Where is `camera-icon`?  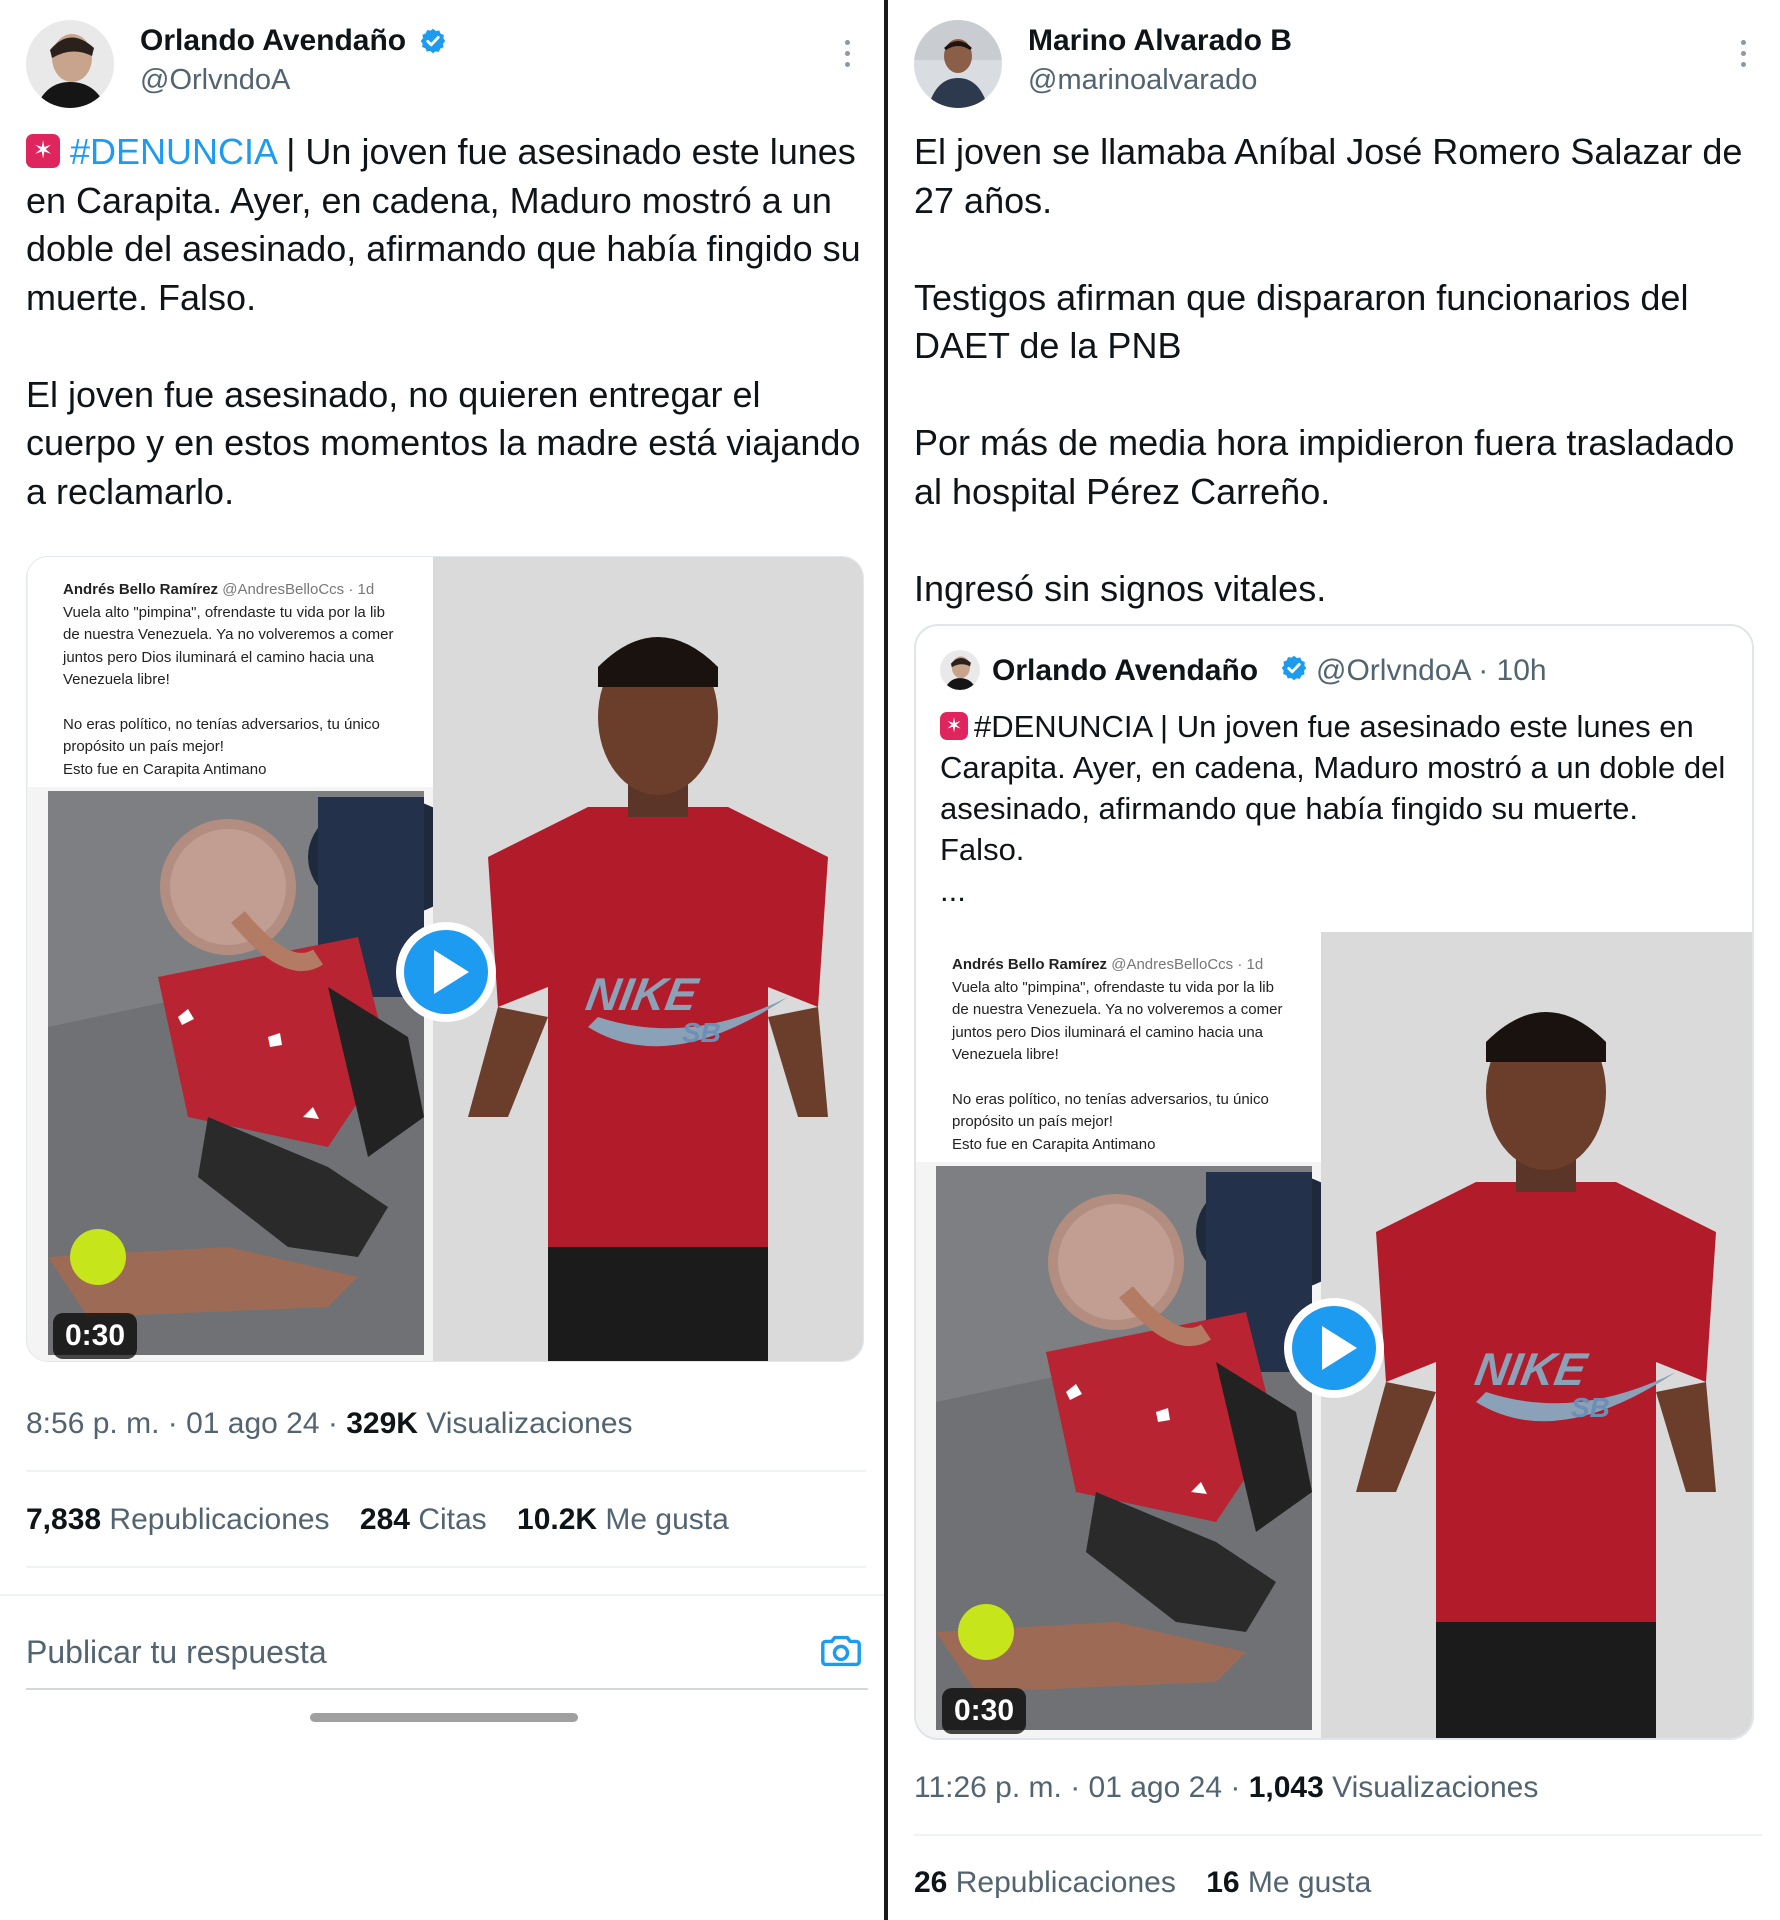
camera-icon is located at coordinates (841, 1651).